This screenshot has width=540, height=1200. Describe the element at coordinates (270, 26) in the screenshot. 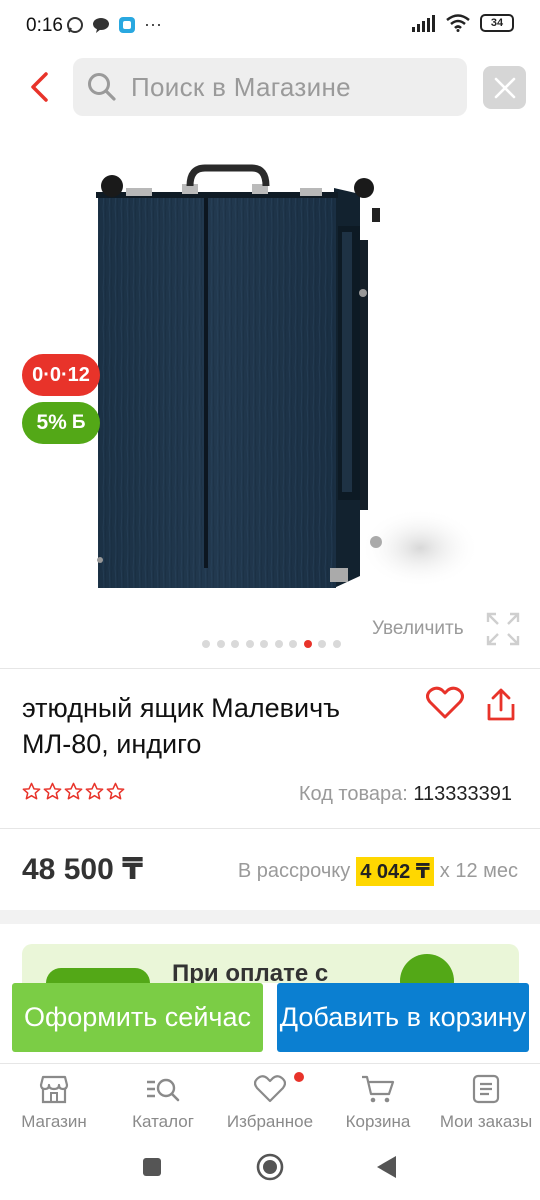

I see `status-bar: 0:16 ··· 34` at that location.